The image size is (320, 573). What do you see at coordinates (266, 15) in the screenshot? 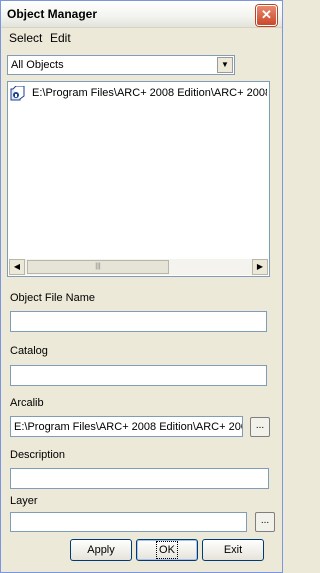
I see `close-button: ✕` at bounding box center [266, 15].